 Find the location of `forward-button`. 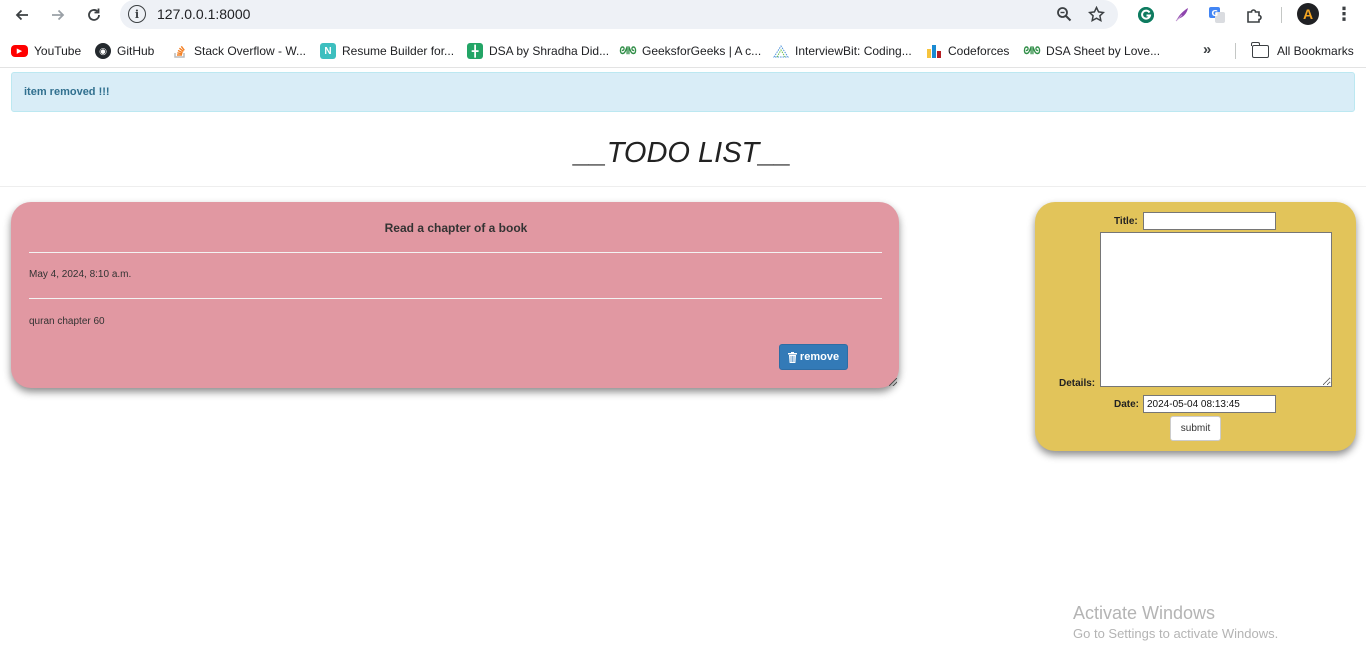

forward-button is located at coordinates (58, 15).